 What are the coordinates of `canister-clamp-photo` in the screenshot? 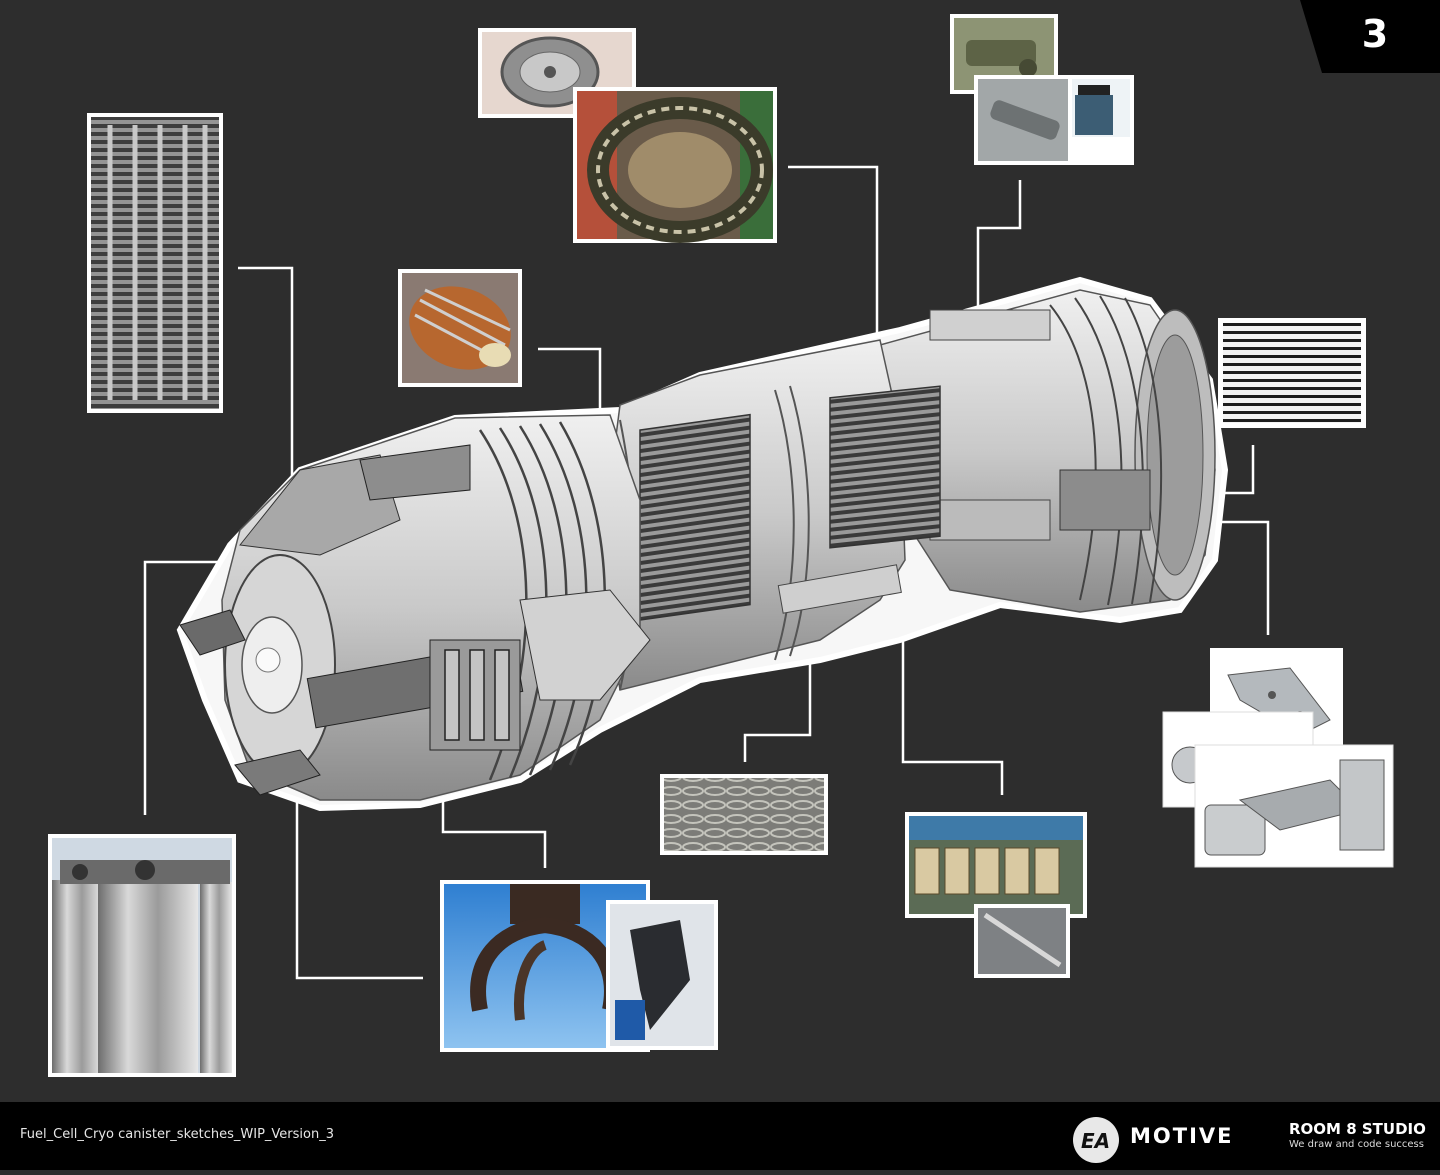 It's located at (1054, 120).